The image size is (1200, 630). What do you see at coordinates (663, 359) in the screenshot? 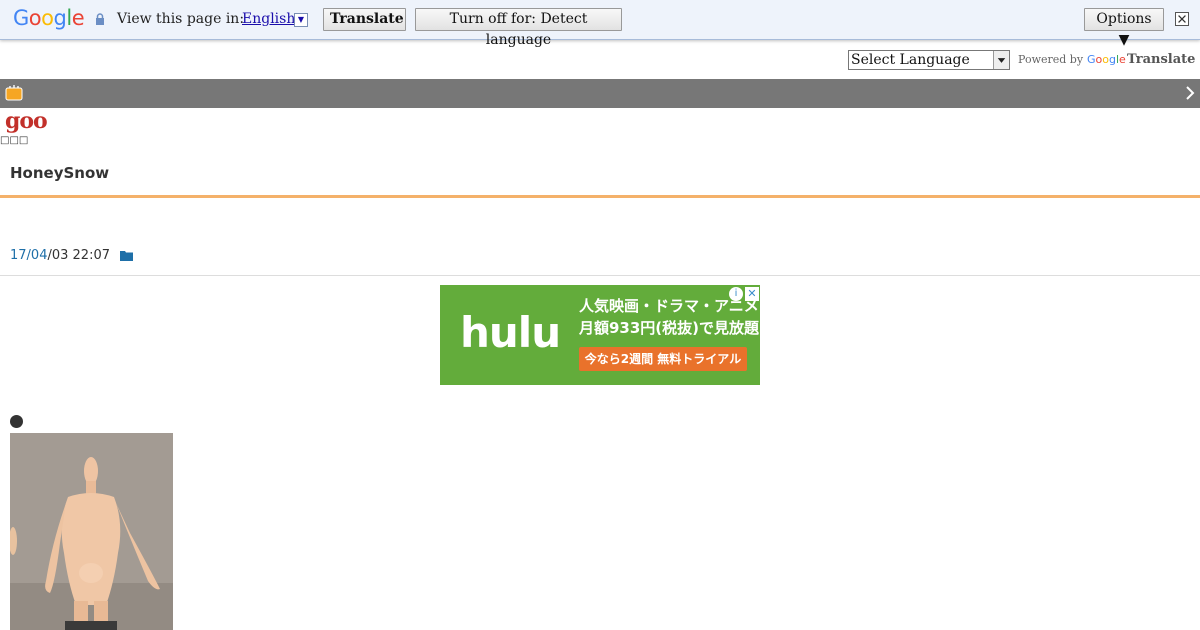
I see `ad-cta-button: 今なら2週間 無料トライアル` at bounding box center [663, 359].